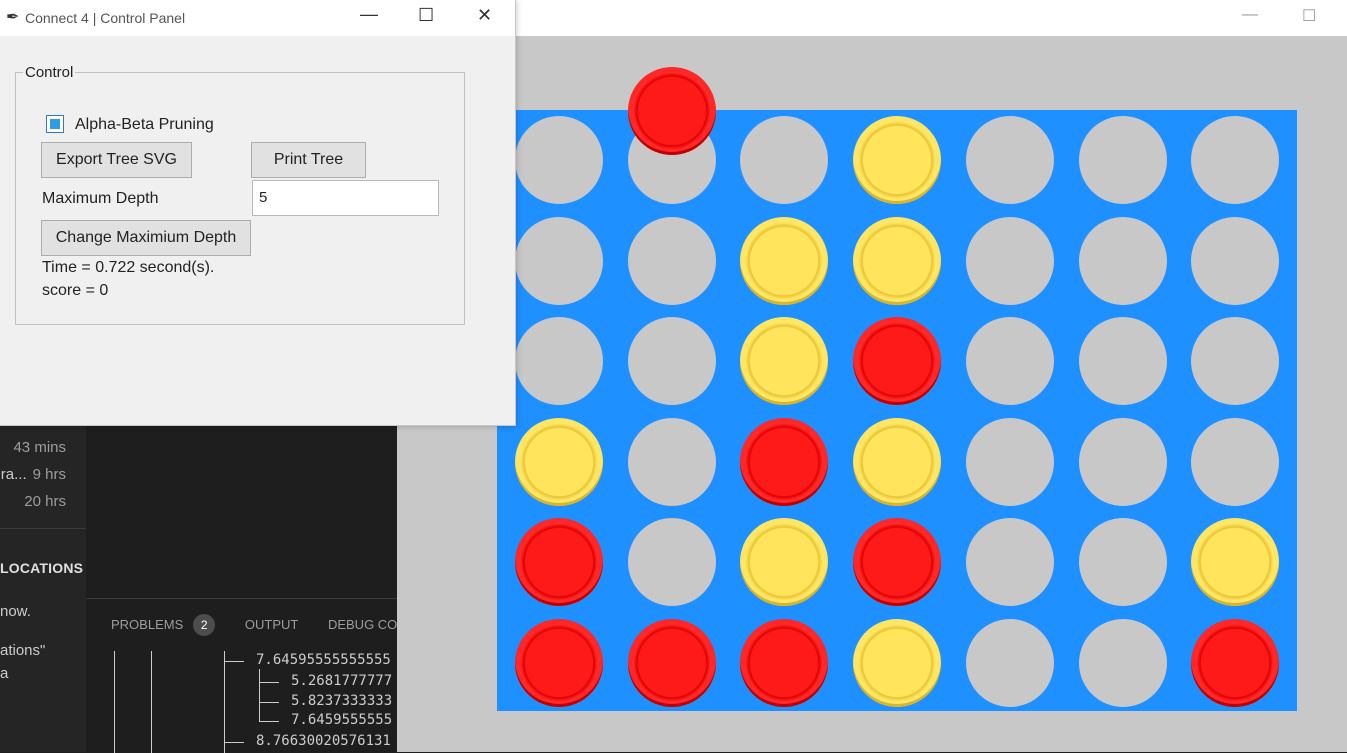  I want to click on terminal-line: 5.8237333333, so click(342, 701).